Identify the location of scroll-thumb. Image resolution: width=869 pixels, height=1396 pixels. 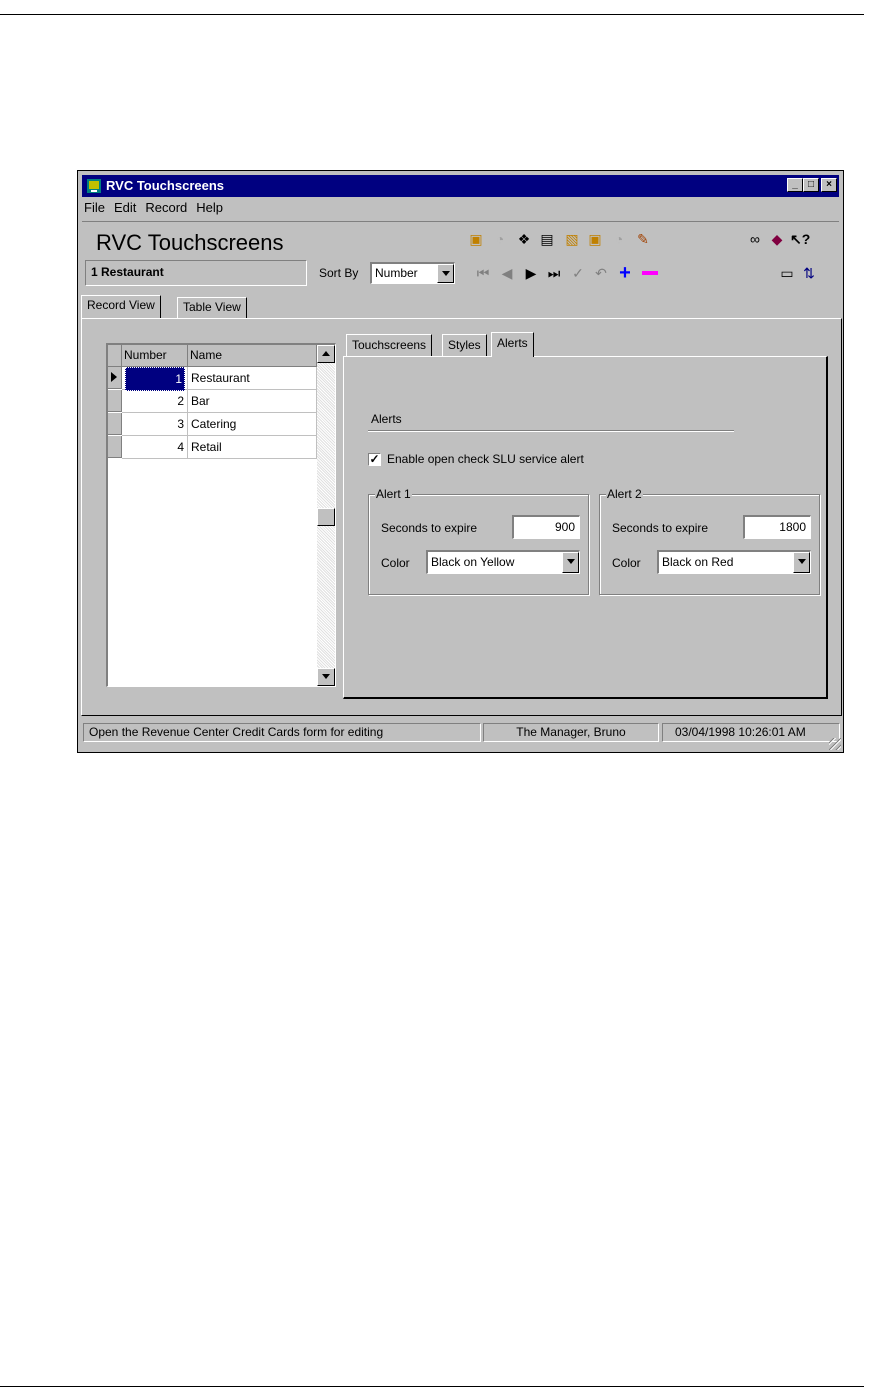
(326, 517).